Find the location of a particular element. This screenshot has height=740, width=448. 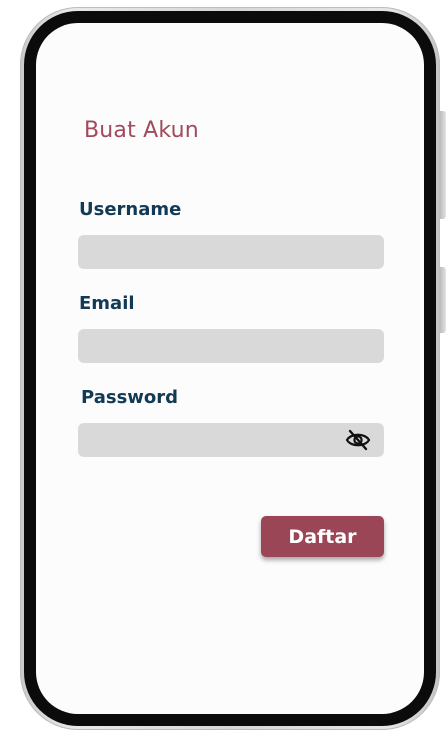

email-label: Email is located at coordinates (107, 303).